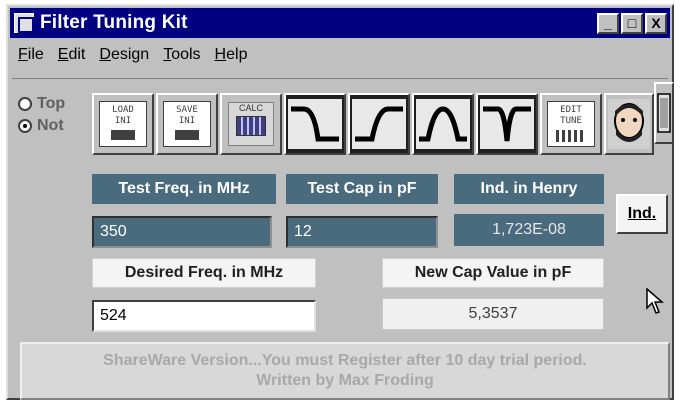 The image size is (680, 405). What do you see at coordinates (204, 316) in the screenshot?
I see `desired-freq-input: 524` at bounding box center [204, 316].